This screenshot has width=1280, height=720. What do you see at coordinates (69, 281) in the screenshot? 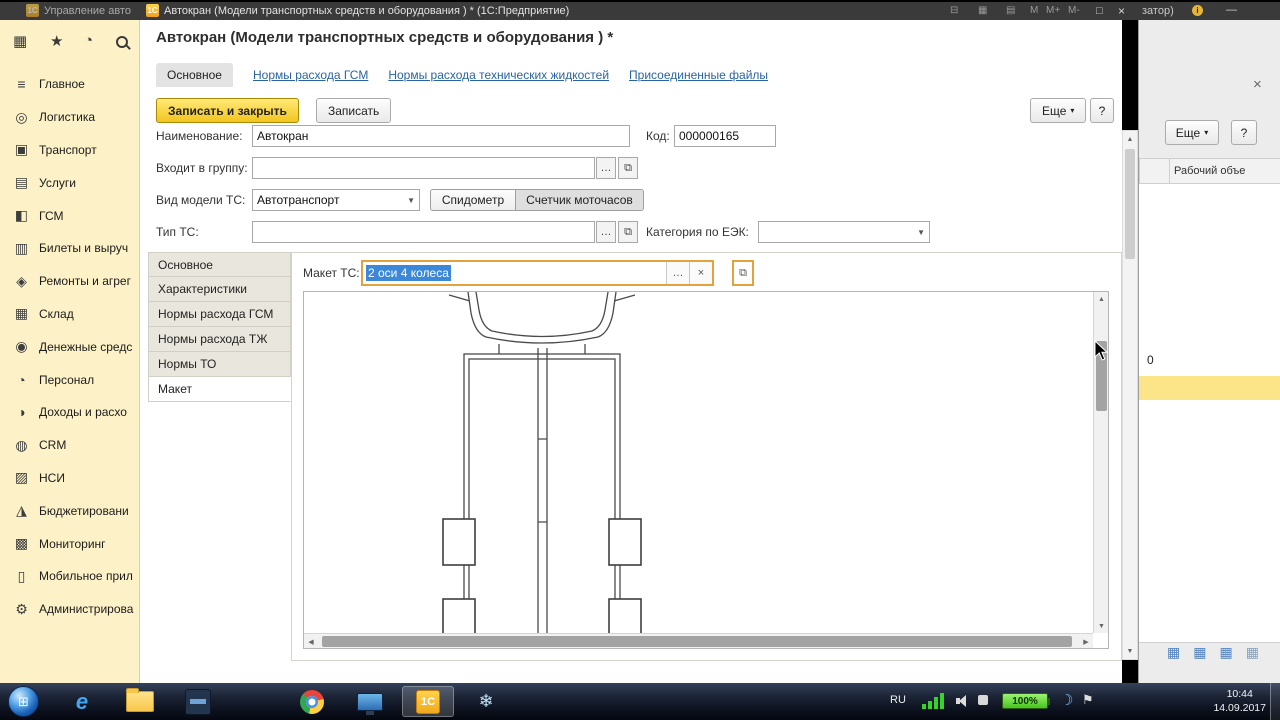
I see `sidebar-item-remonty: ◈ Ремонты и агрег` at bounding box center [69, 281].